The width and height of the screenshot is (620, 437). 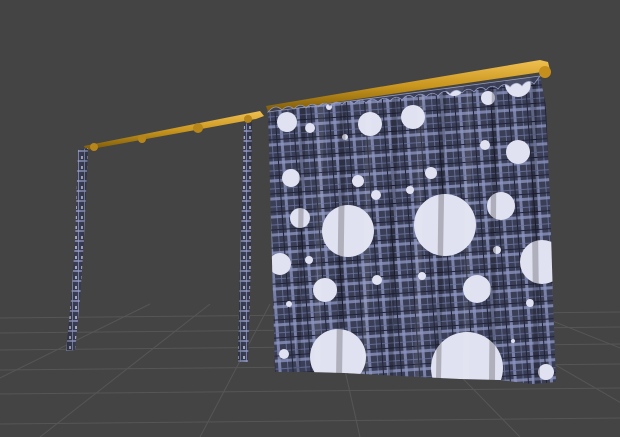 What do you see at coordinates (245, 242) in the screenshot?
I see `curtain-panel-left-inner` at bounding box center [245, 242].